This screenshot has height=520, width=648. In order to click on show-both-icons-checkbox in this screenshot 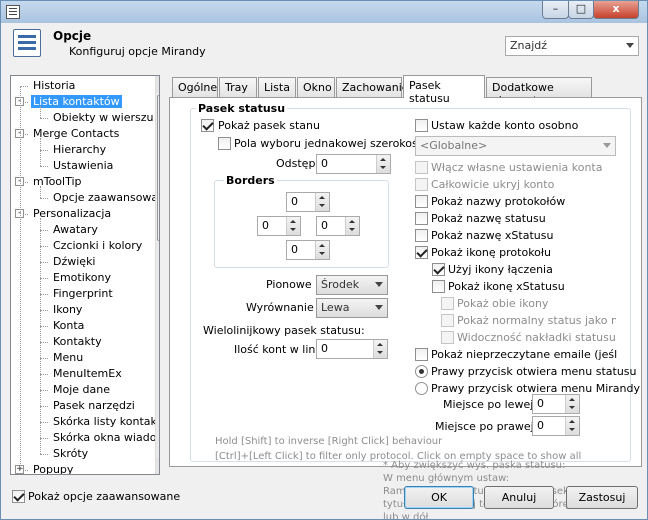, I will do `click(447, 303)`.